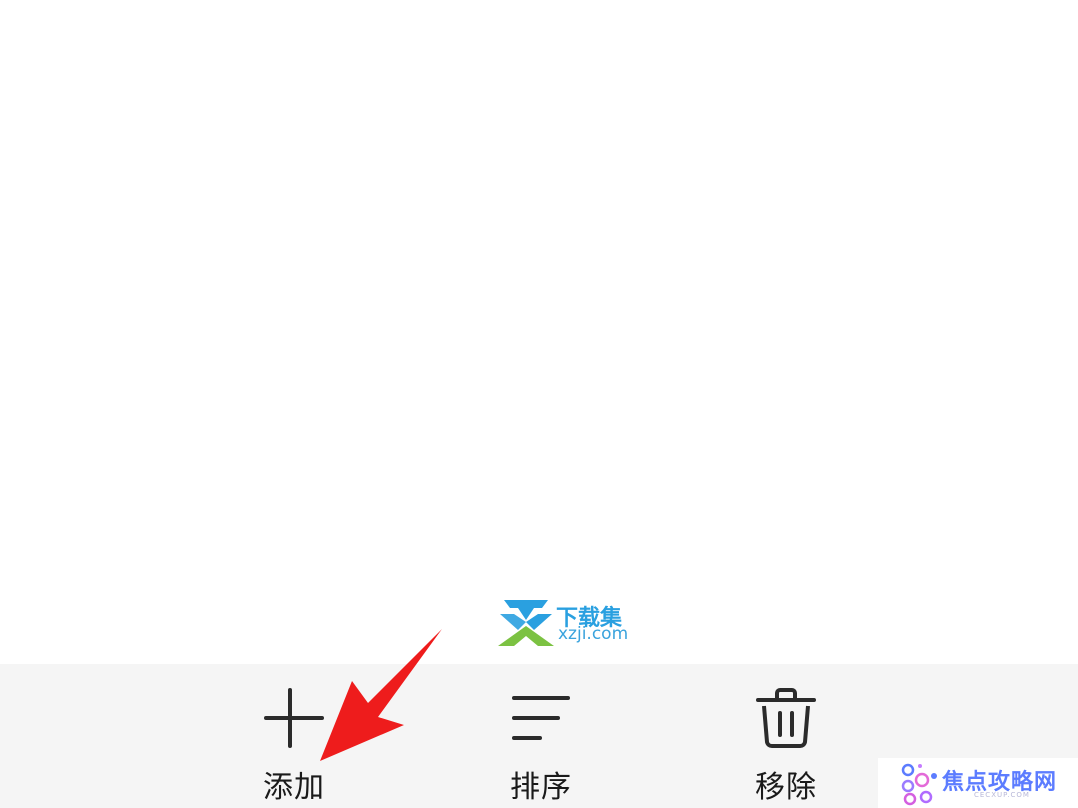 This screenshot has width=1078, height=808. I want to click on sort-label: 排序, so click(541, 787).